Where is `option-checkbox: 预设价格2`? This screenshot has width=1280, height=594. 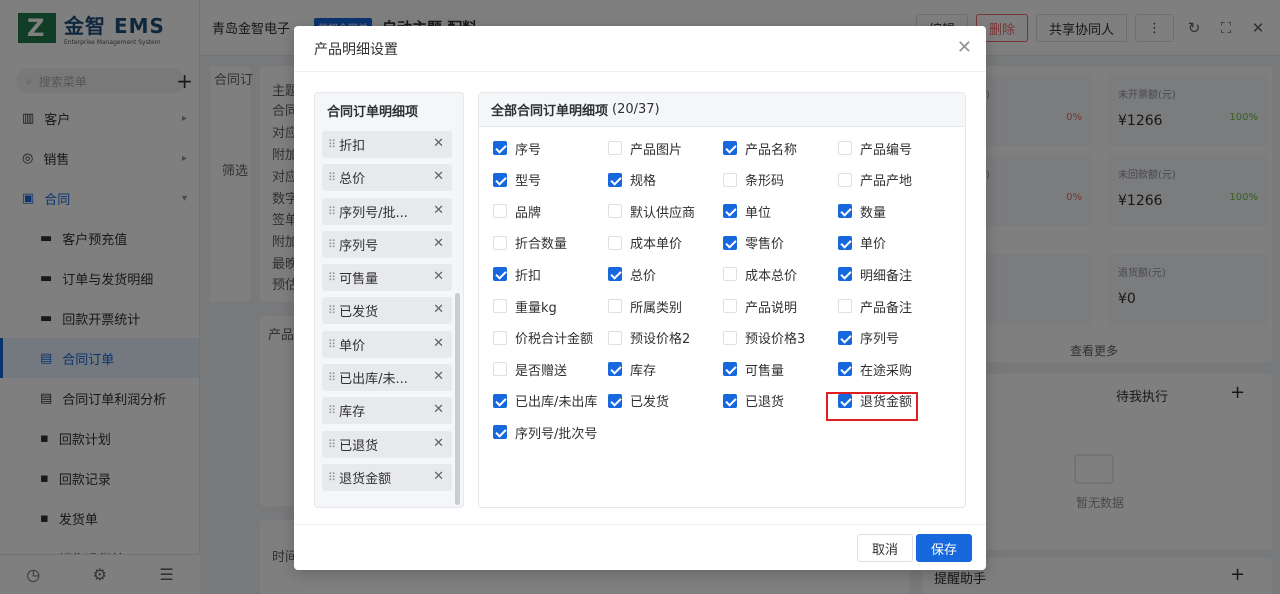 option-checkbox: 预设价格2 is located at coordinates (649, 338).